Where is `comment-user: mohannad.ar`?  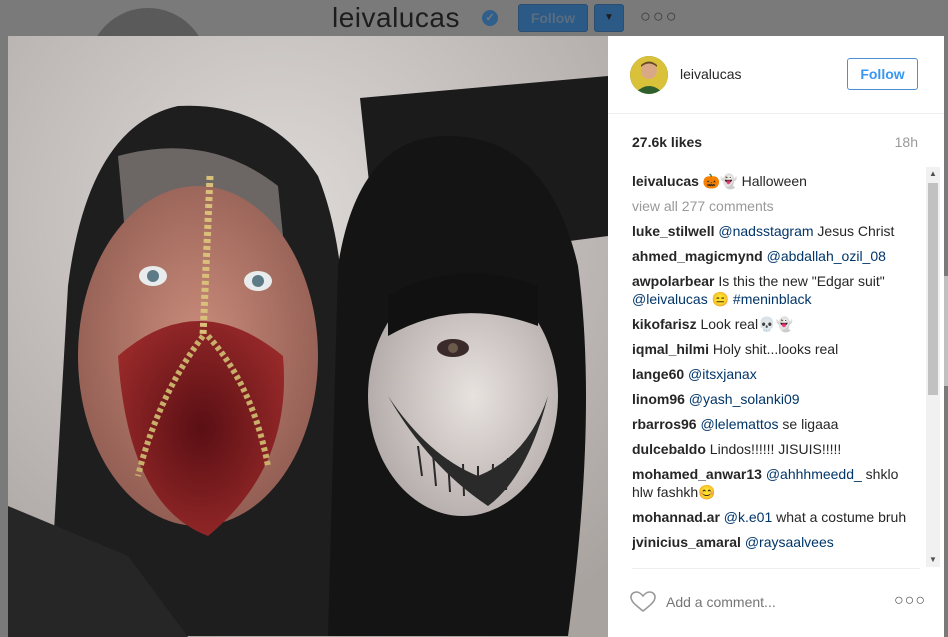
comment-user: mohannad.ar is located at coordinates (676, 517).